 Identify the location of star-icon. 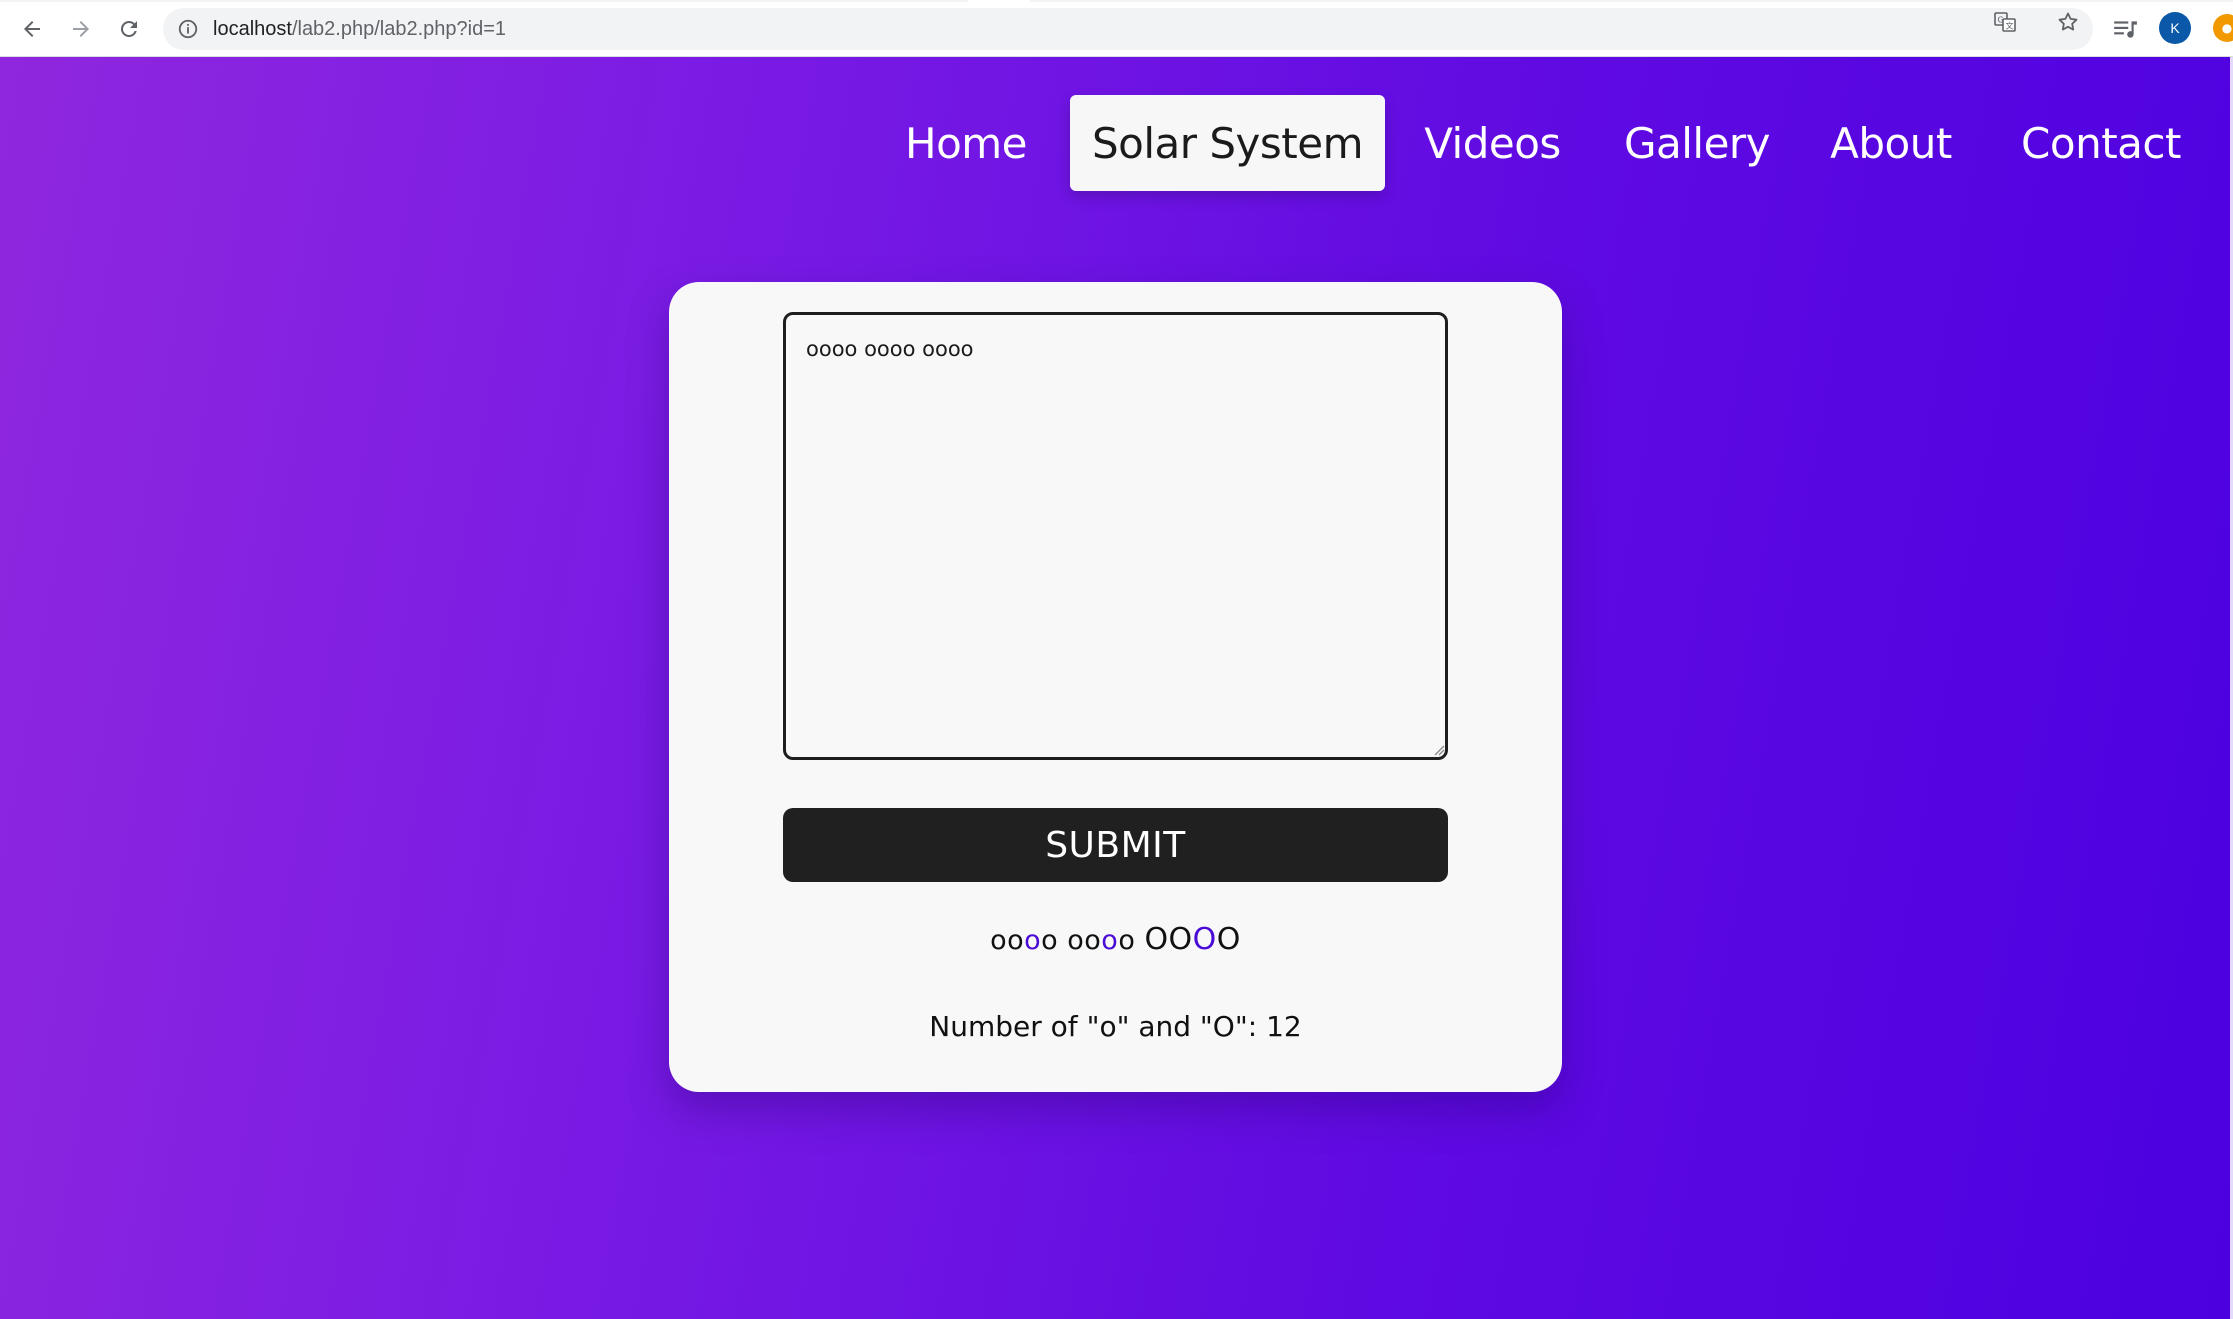
(2068, 22).